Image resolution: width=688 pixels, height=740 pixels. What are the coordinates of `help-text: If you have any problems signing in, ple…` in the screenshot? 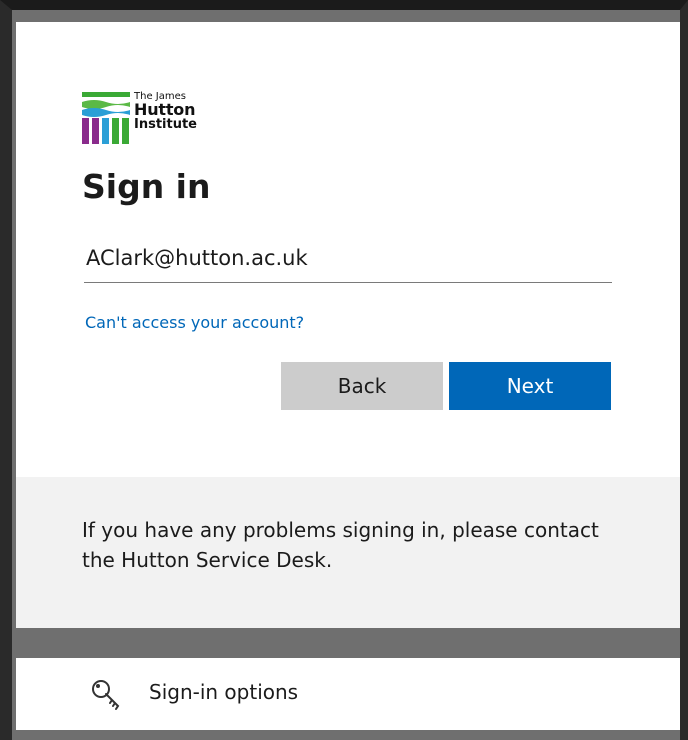 It's located at (340, 545).